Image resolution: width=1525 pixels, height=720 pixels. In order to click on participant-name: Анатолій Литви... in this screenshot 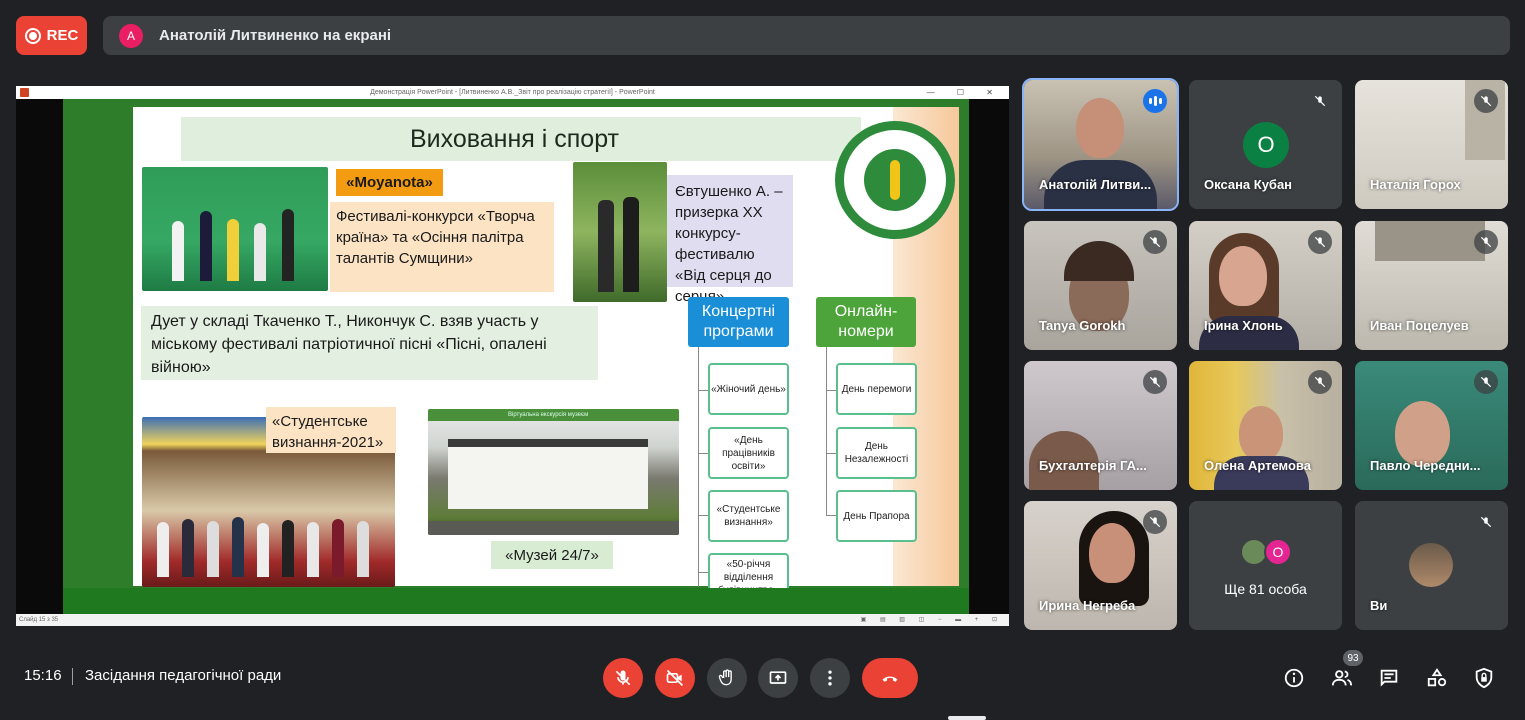, I will do `click(1095, 184)`.